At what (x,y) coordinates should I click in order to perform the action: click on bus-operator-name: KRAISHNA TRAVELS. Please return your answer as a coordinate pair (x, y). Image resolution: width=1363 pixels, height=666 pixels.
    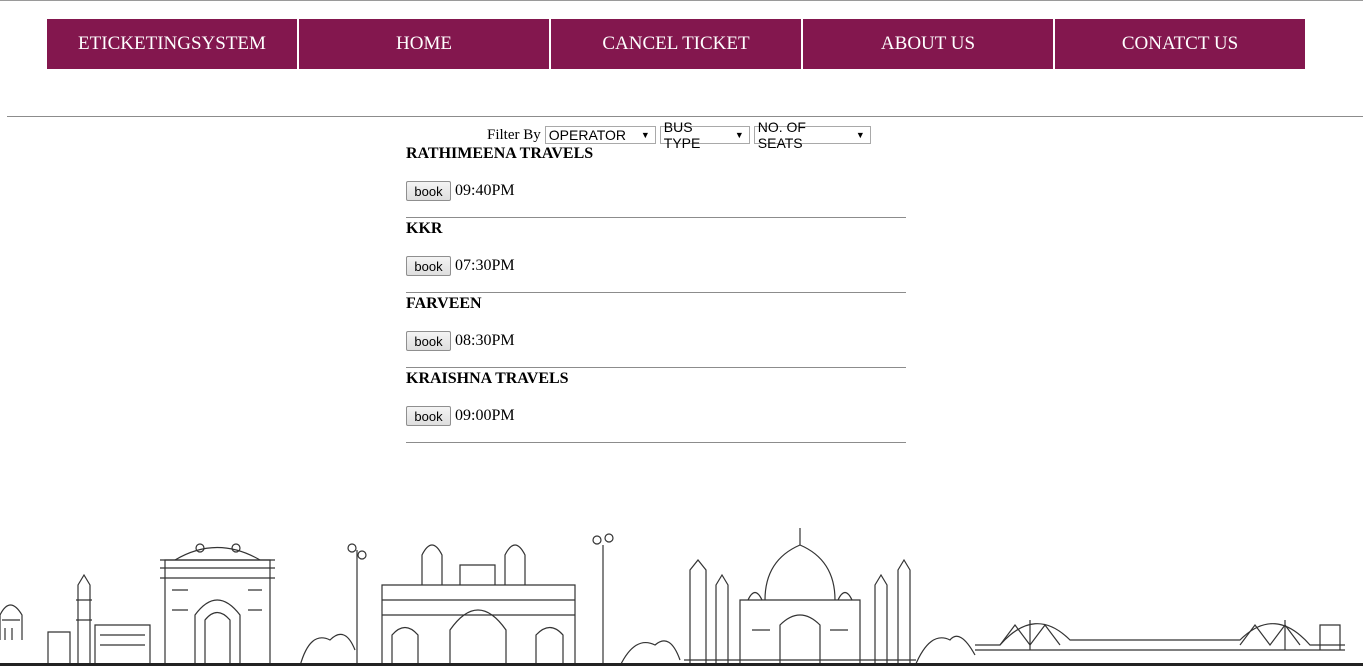
    Looking at the image, I should click on (487, 378).